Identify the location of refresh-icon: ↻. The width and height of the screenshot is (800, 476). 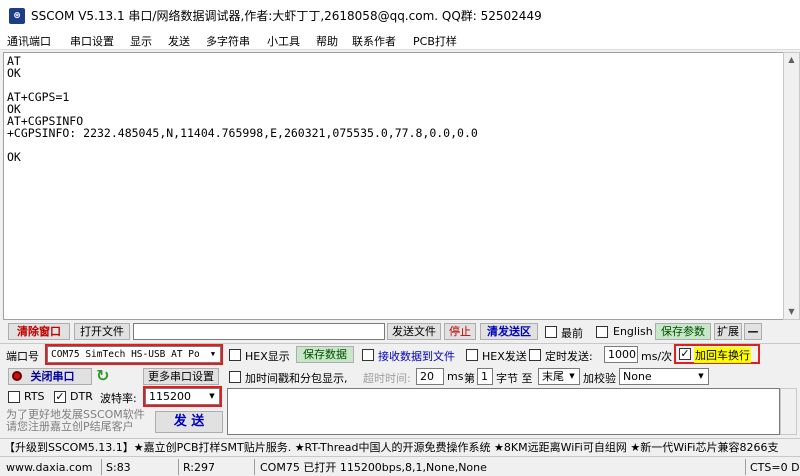
(102, 375).